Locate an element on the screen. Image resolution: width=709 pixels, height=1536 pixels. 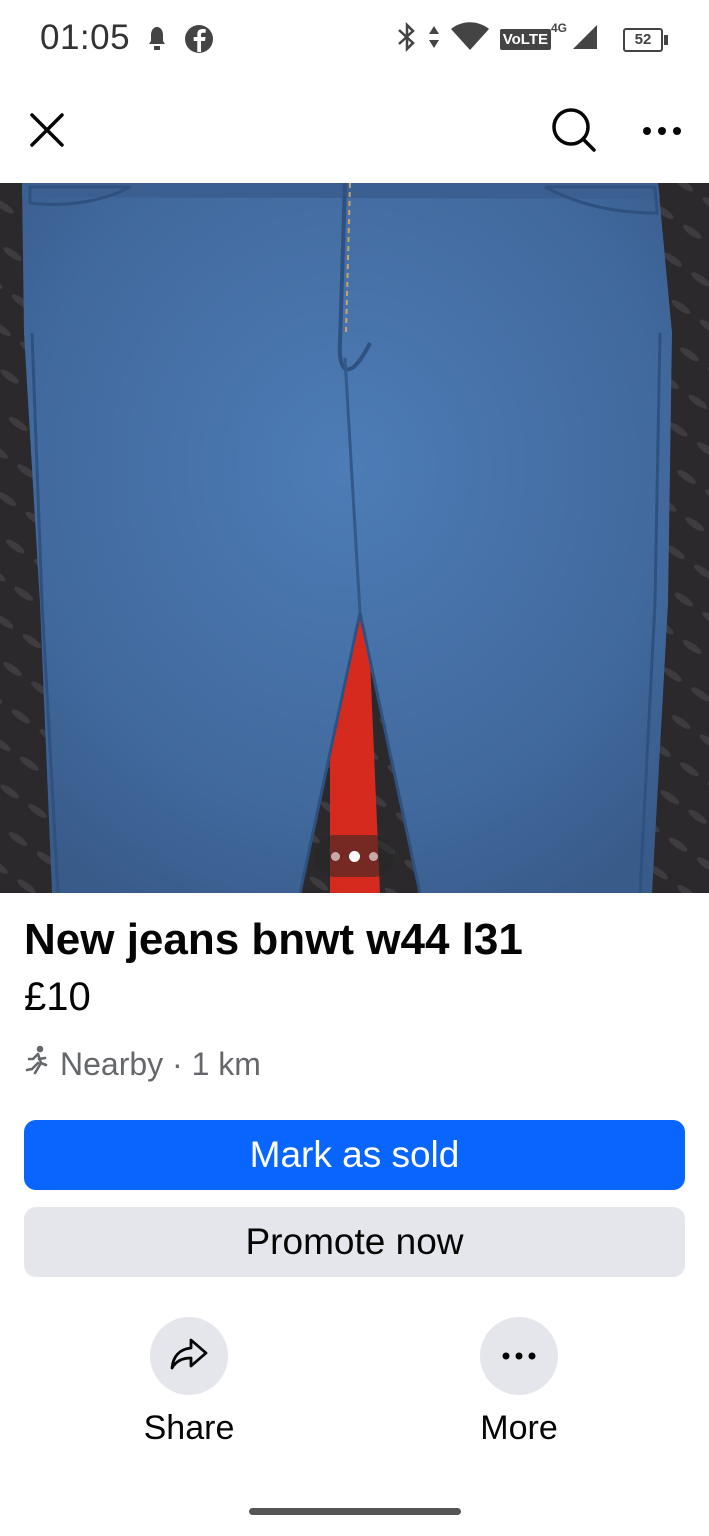
share-button: Share is located at coordinates (189, 1382).